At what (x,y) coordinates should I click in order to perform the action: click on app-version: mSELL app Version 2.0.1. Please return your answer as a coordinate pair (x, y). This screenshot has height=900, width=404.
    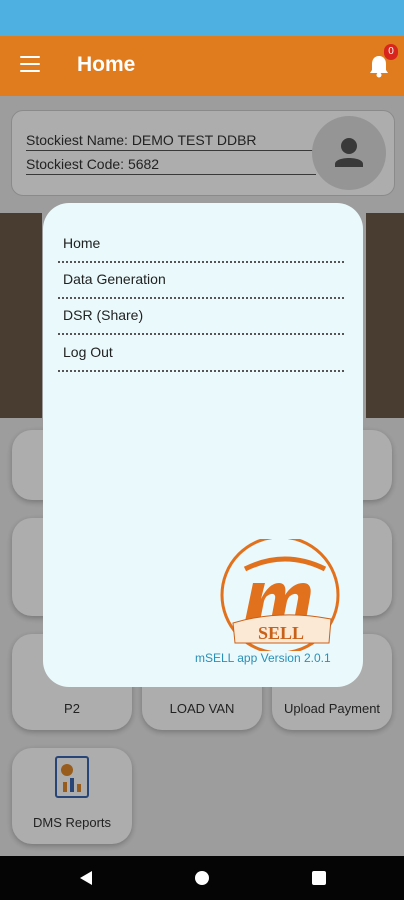
    Looking at the image, I should click on (263, 658).